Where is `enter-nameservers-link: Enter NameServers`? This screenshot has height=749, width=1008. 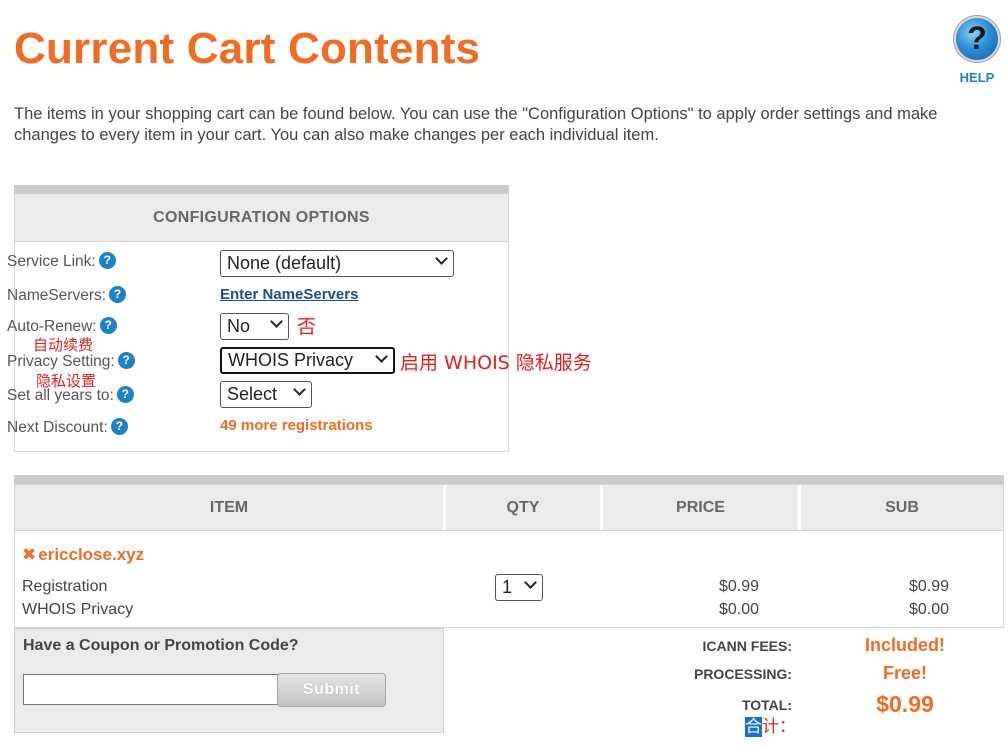
enter-nameservers-link: Enter NameServers is located at coordinates (289, 294).